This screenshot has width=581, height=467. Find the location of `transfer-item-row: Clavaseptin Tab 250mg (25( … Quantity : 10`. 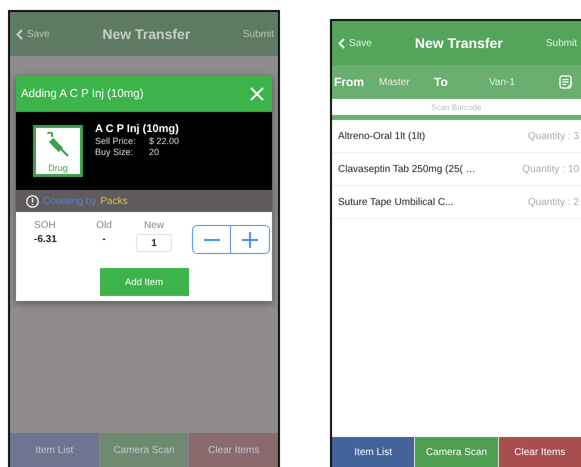

transfer-item-row: Clavaseptin Tab 250mg (25( … Quantity : 10 is located at coordinates (456, 169).